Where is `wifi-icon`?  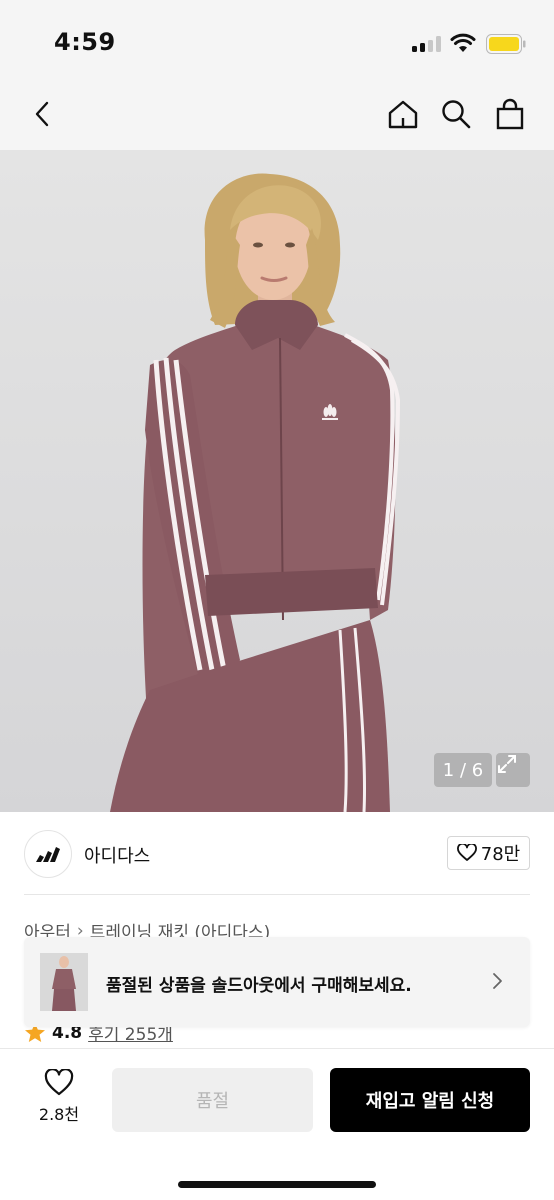
wifi-icon is located at coordinates (463, 45).